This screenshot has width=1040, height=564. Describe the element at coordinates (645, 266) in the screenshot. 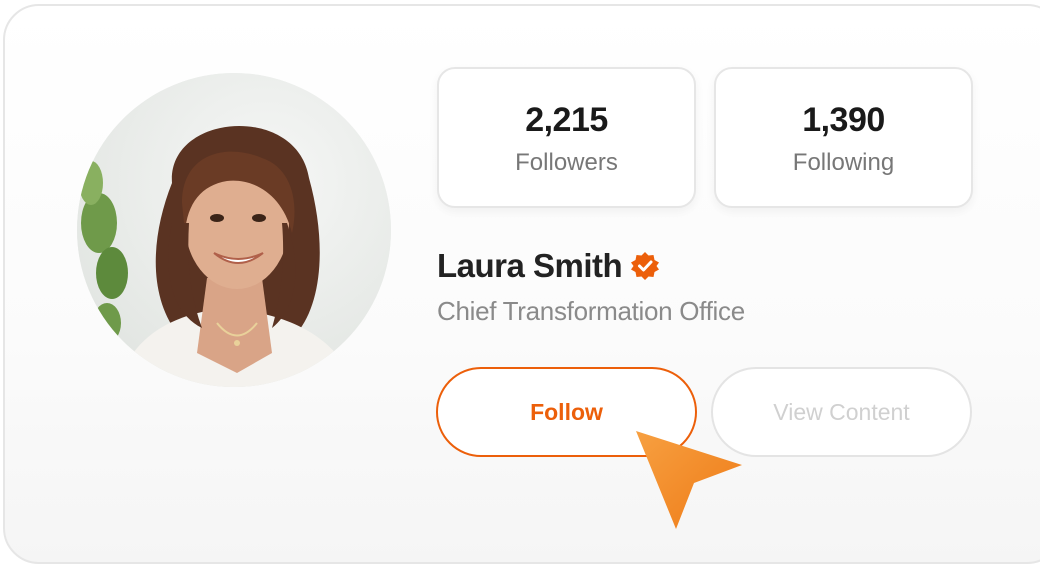

I see `verified-badge-icon` at that location.